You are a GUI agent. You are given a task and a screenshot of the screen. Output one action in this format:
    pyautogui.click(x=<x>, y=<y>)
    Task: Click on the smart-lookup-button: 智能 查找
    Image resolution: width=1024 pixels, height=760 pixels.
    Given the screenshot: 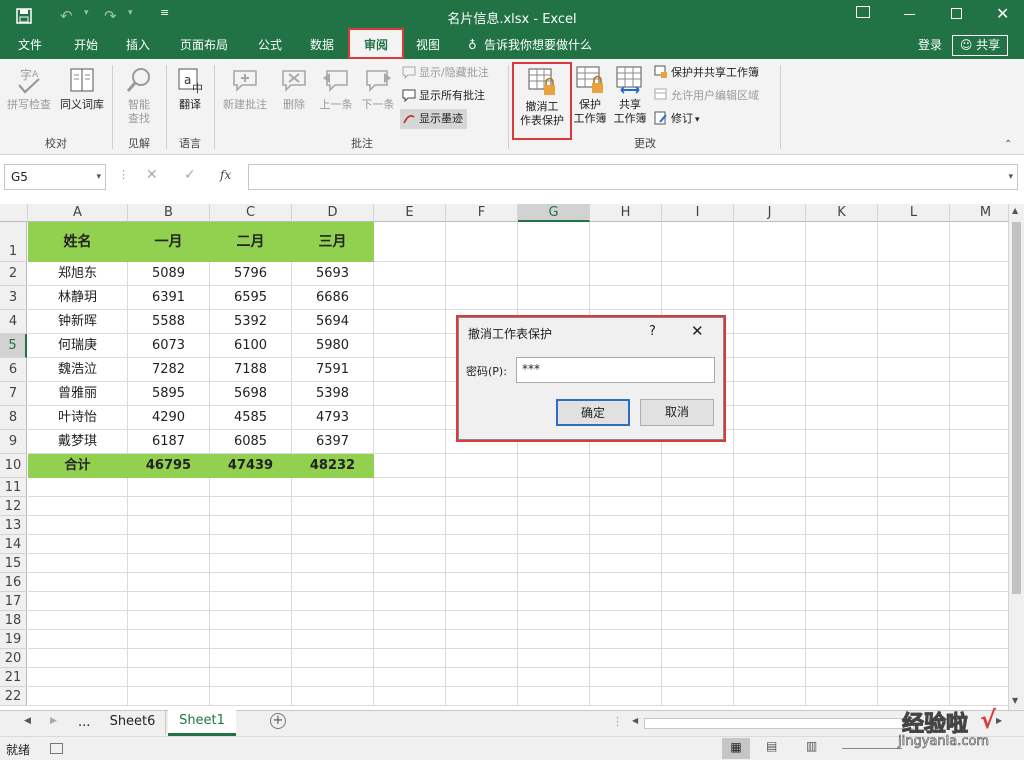 What is the action you would take?
    pyautogui.click(x=139, y=95)
    